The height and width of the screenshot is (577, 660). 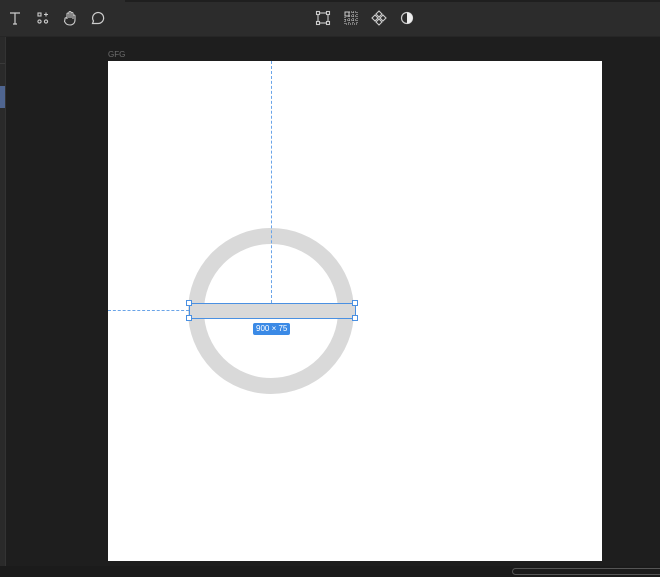 I want to click on horizontal-scrollbar, so click(x=586, y=571).